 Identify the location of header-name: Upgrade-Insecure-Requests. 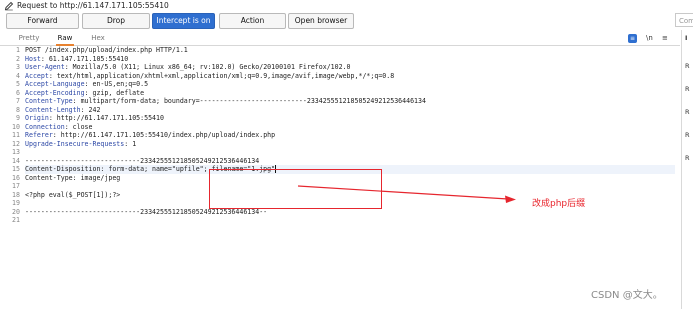
(75, 143).